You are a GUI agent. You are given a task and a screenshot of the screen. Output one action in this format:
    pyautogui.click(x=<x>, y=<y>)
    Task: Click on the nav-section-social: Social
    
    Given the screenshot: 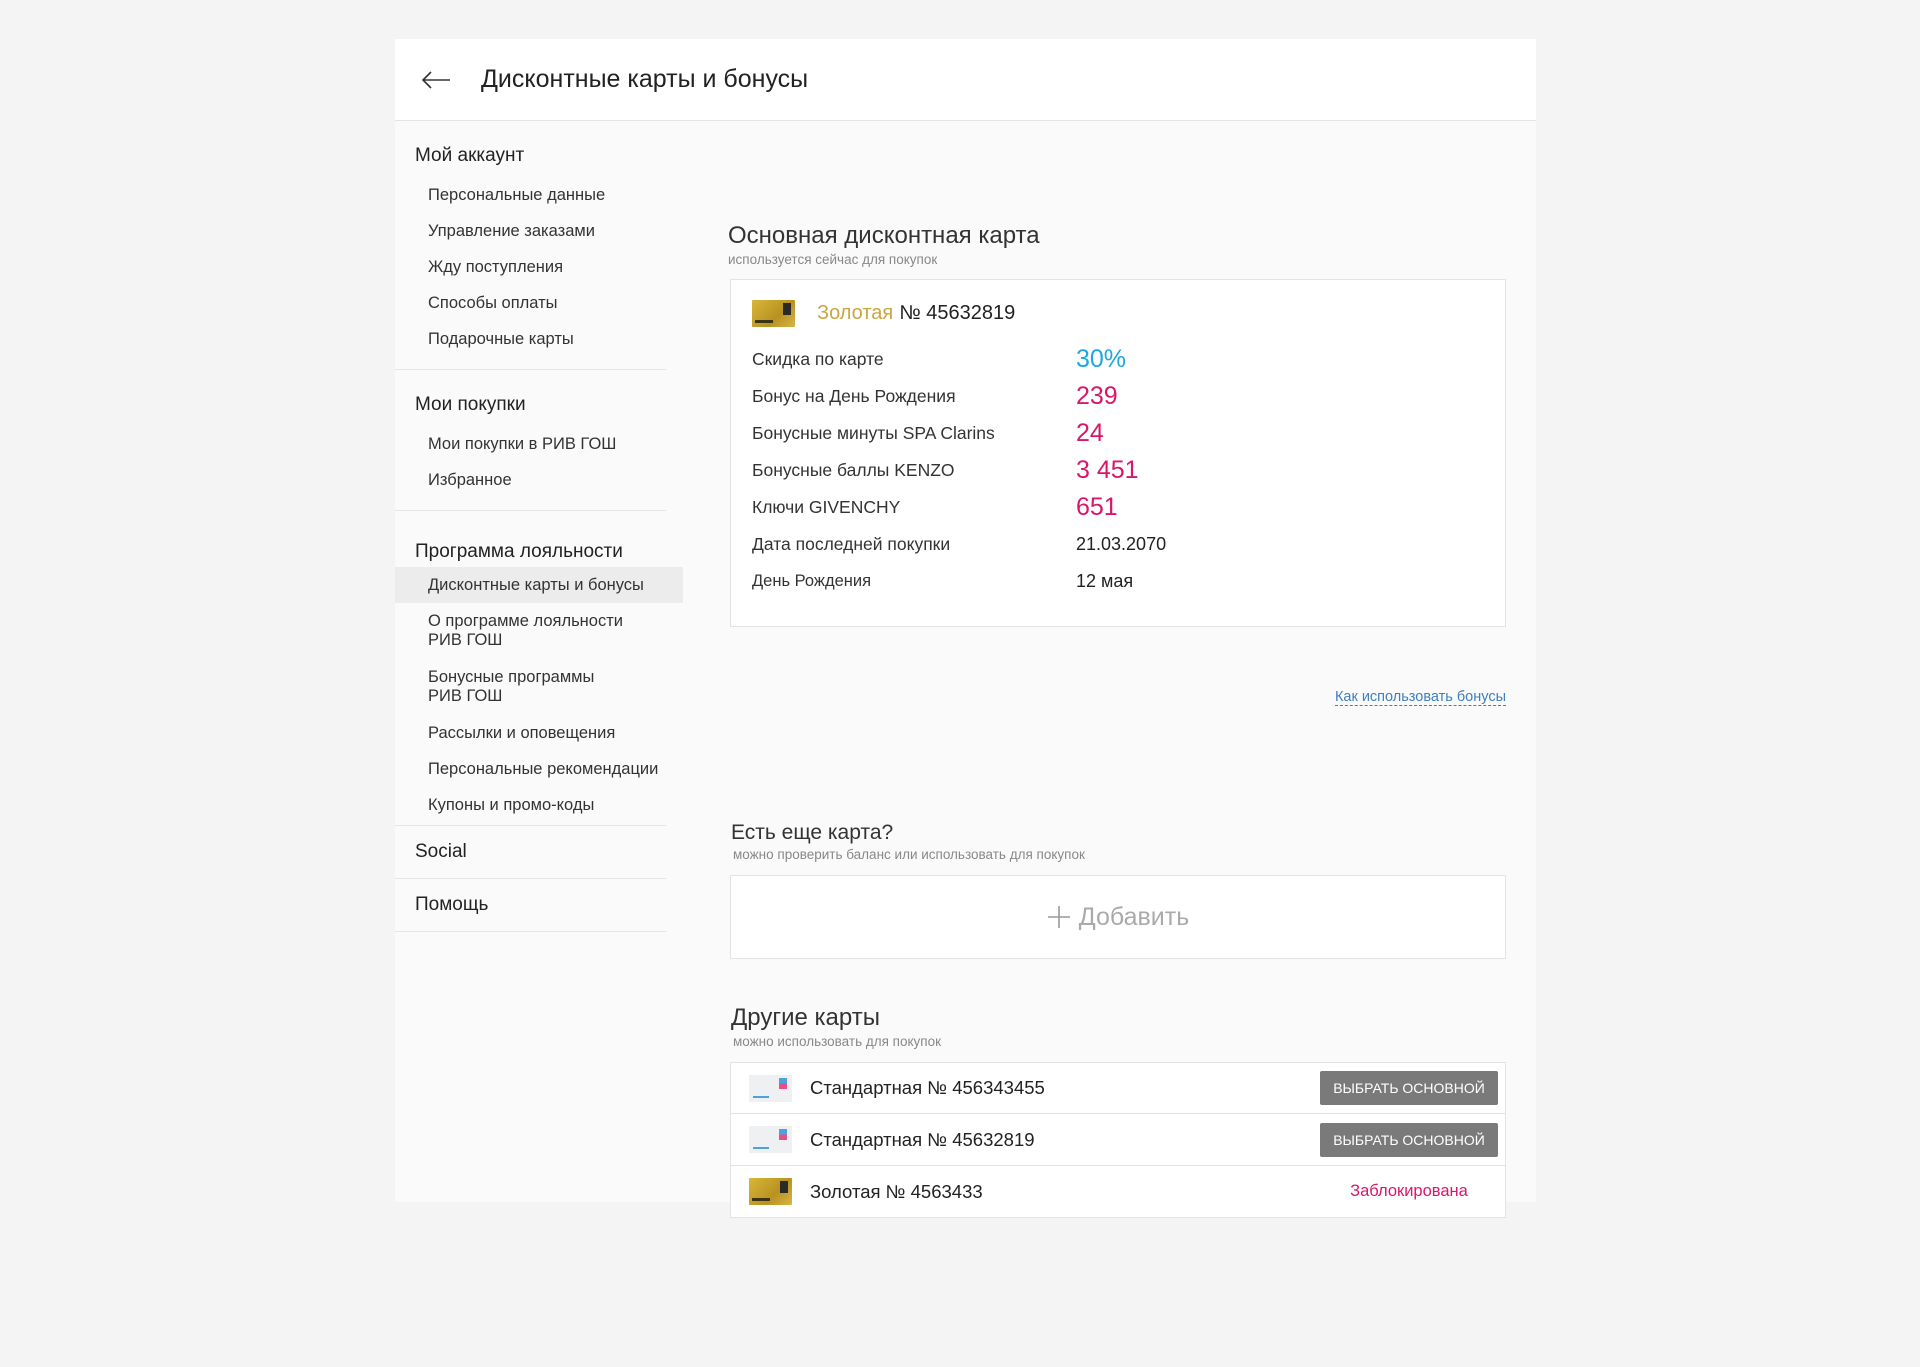 What is the action you would take?
    pyautogui.click(x=530, y=852)
    